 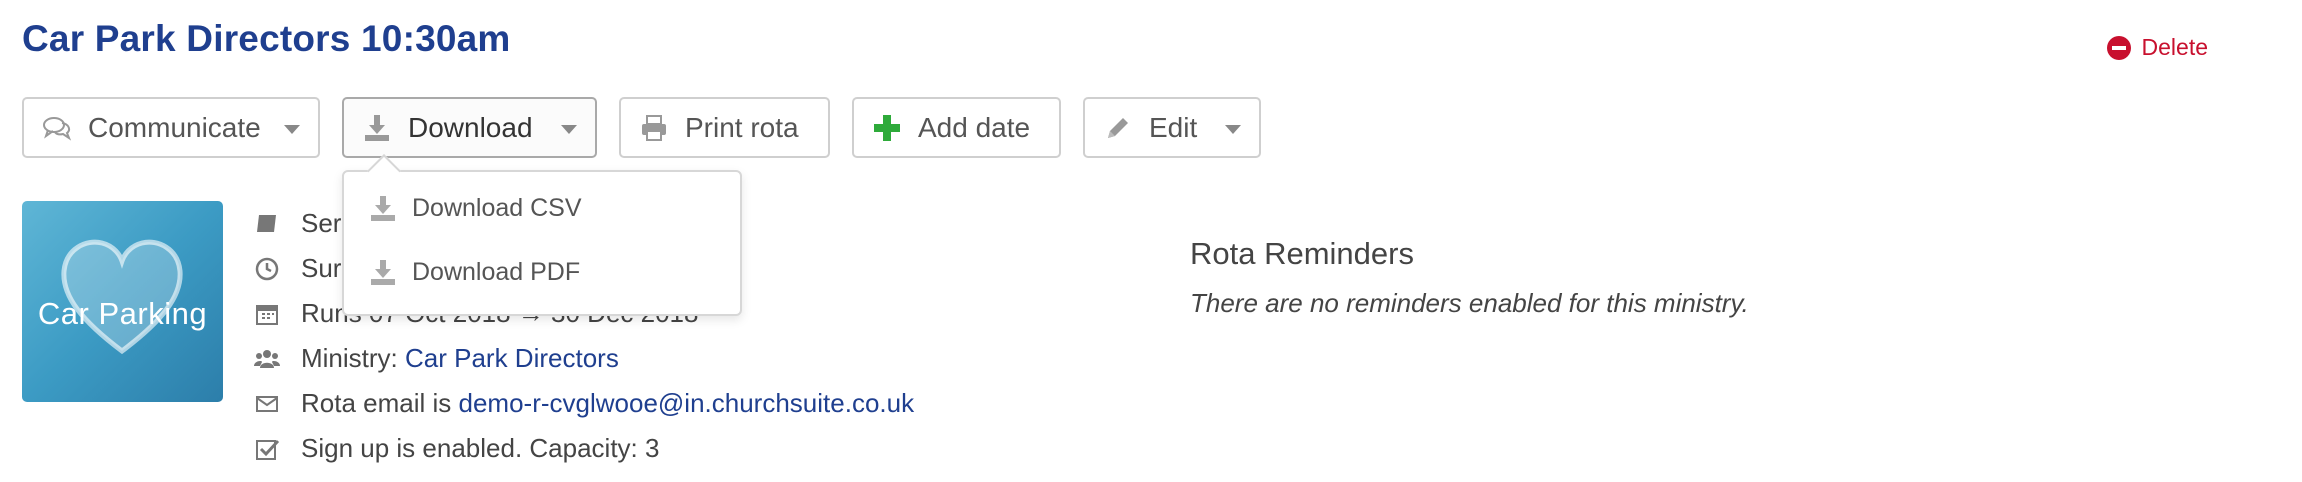 I want to click on calendar-icon, so click(x=267, y=314).